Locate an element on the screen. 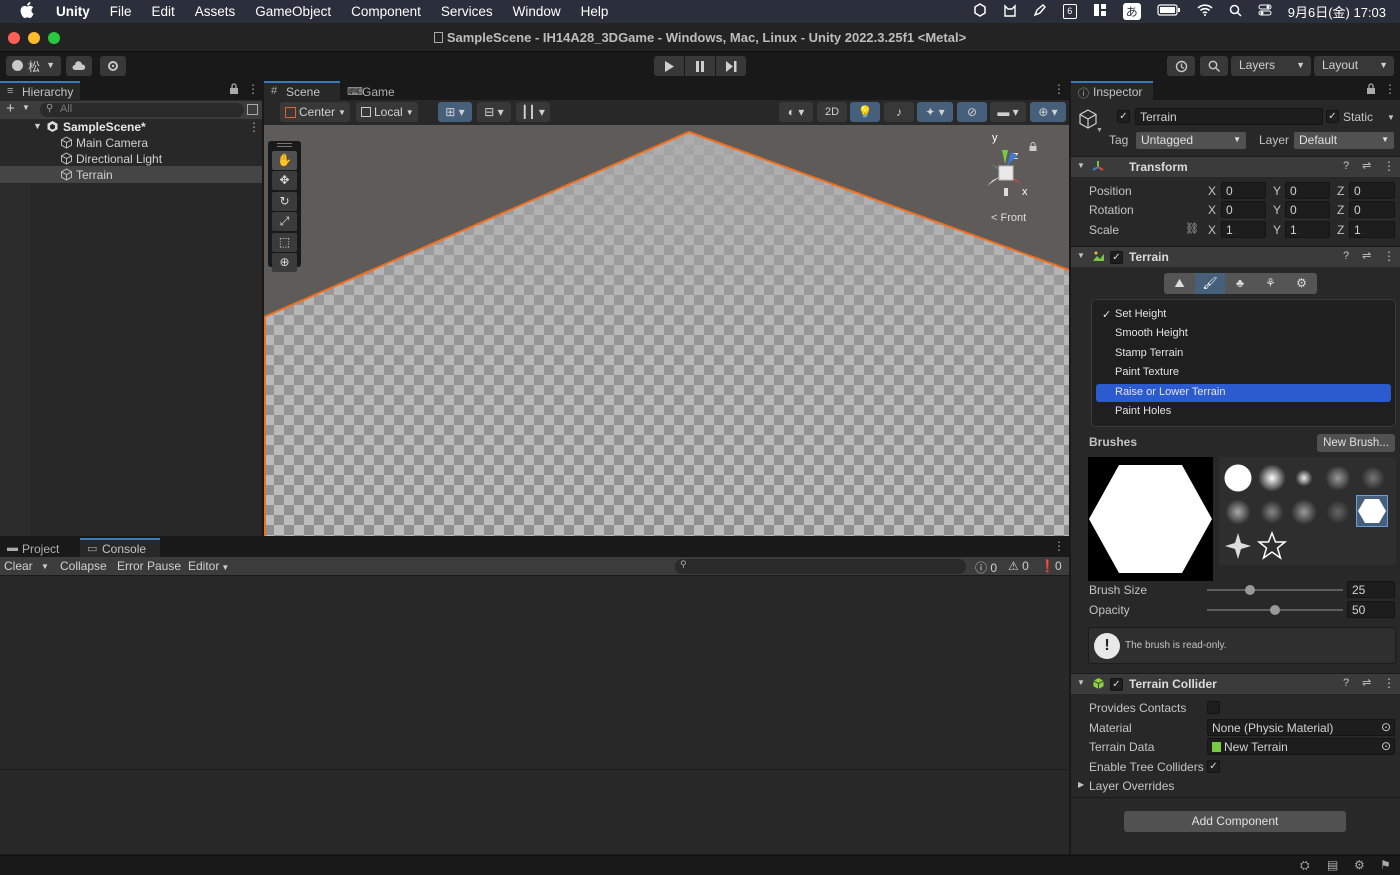  static-dropdown-arrow-icon: ▼ is located at coordinates (1391, 117).